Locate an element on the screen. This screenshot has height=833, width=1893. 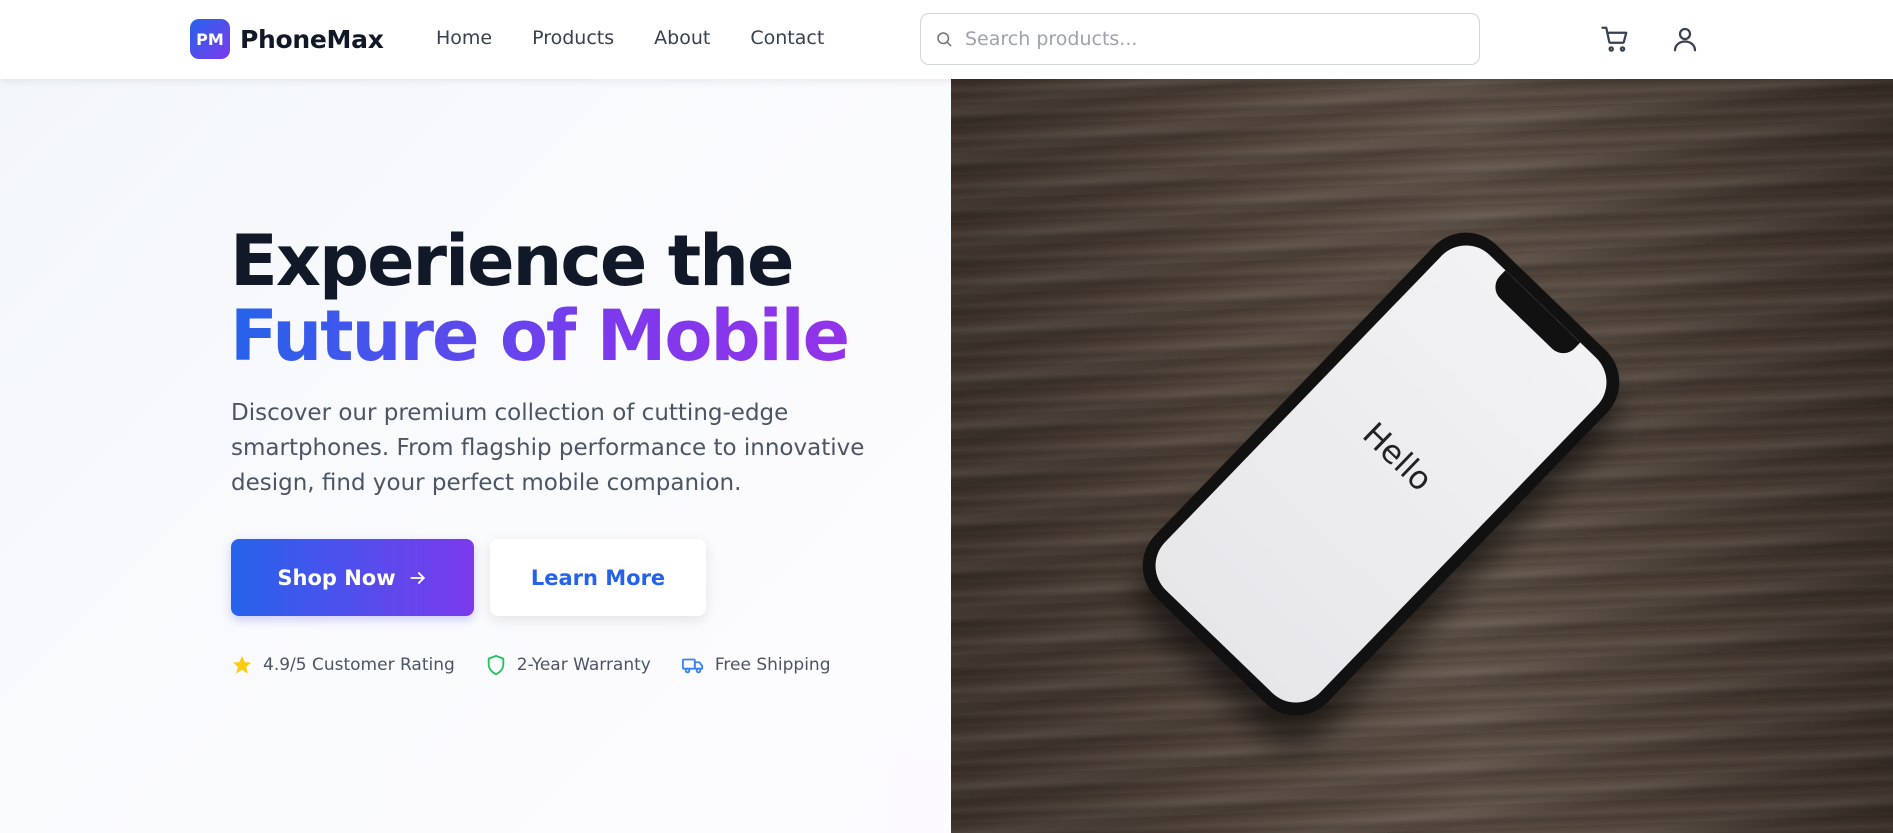
user-icon is located at coordinates (1685, 39).